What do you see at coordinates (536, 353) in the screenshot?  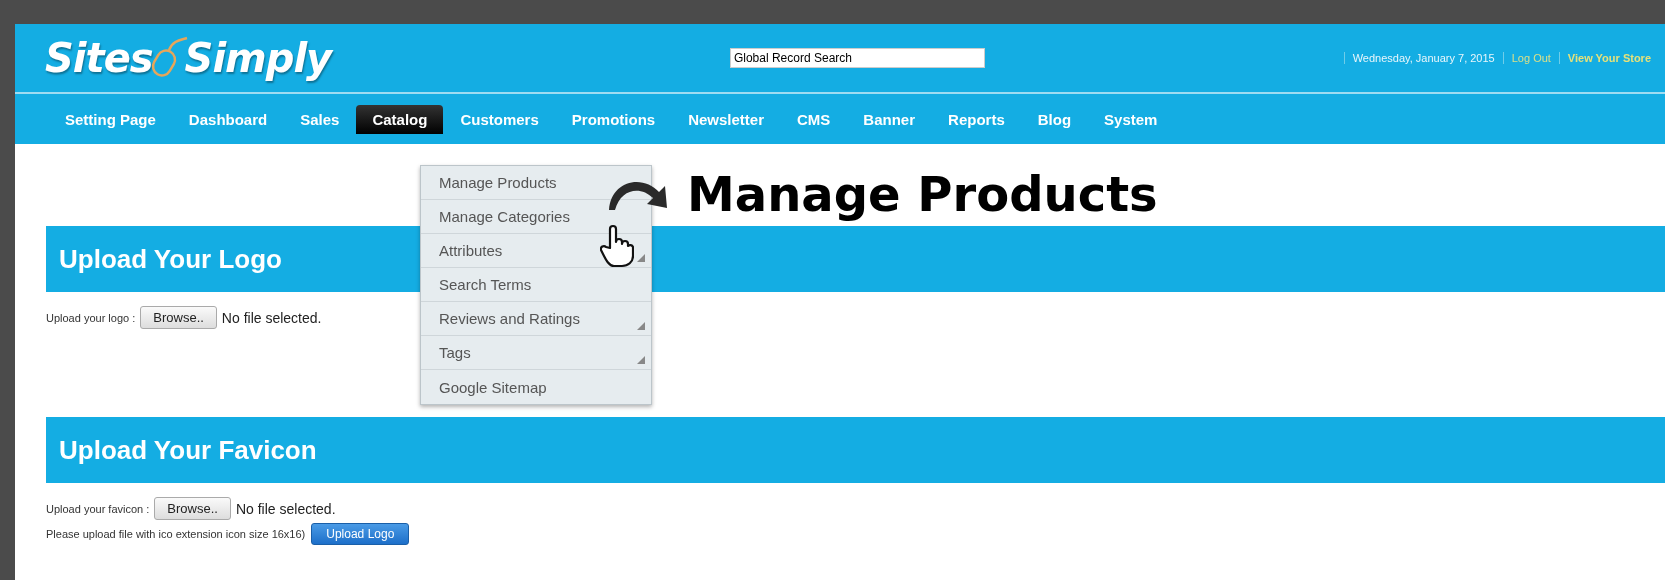 I see `menu-item: Tags` at bounding box center [536, 353].